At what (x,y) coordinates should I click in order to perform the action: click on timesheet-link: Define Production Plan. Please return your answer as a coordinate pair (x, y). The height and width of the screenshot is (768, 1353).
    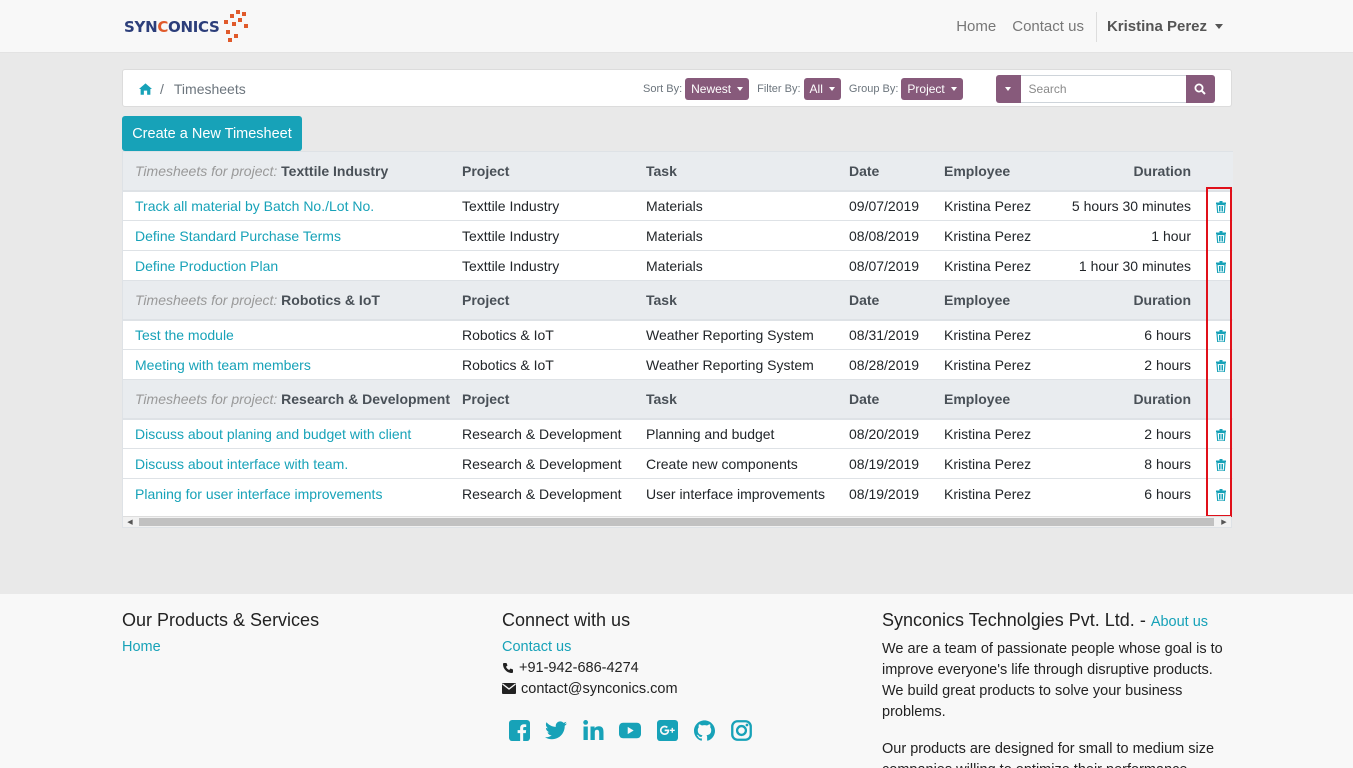
    Looking at the image, I should click on (206, 266).